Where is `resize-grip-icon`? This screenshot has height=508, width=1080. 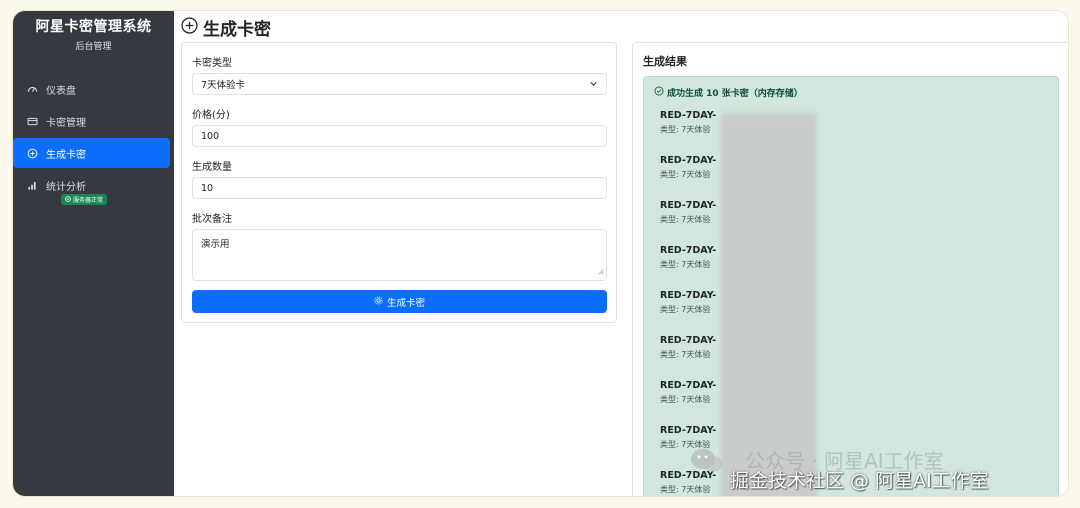
resize-grip-icon is located at coordinates (601, 272).